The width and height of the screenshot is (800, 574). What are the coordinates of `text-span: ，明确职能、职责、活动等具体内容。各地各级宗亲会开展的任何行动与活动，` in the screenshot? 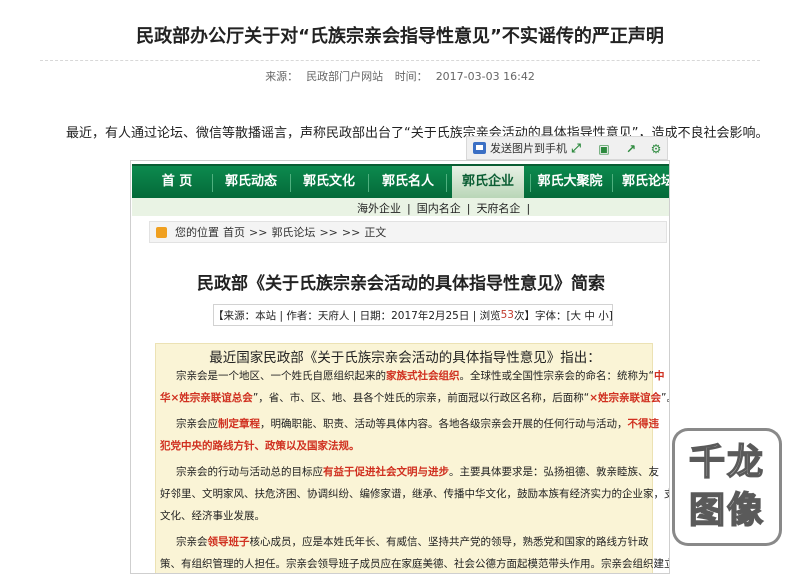 It's located at (444, 424).